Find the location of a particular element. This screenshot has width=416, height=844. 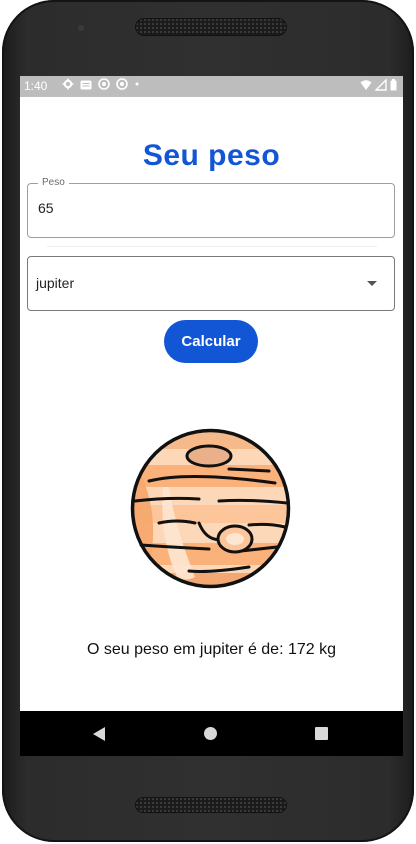

chevron-down-icon is located at coordinates (372, 283).